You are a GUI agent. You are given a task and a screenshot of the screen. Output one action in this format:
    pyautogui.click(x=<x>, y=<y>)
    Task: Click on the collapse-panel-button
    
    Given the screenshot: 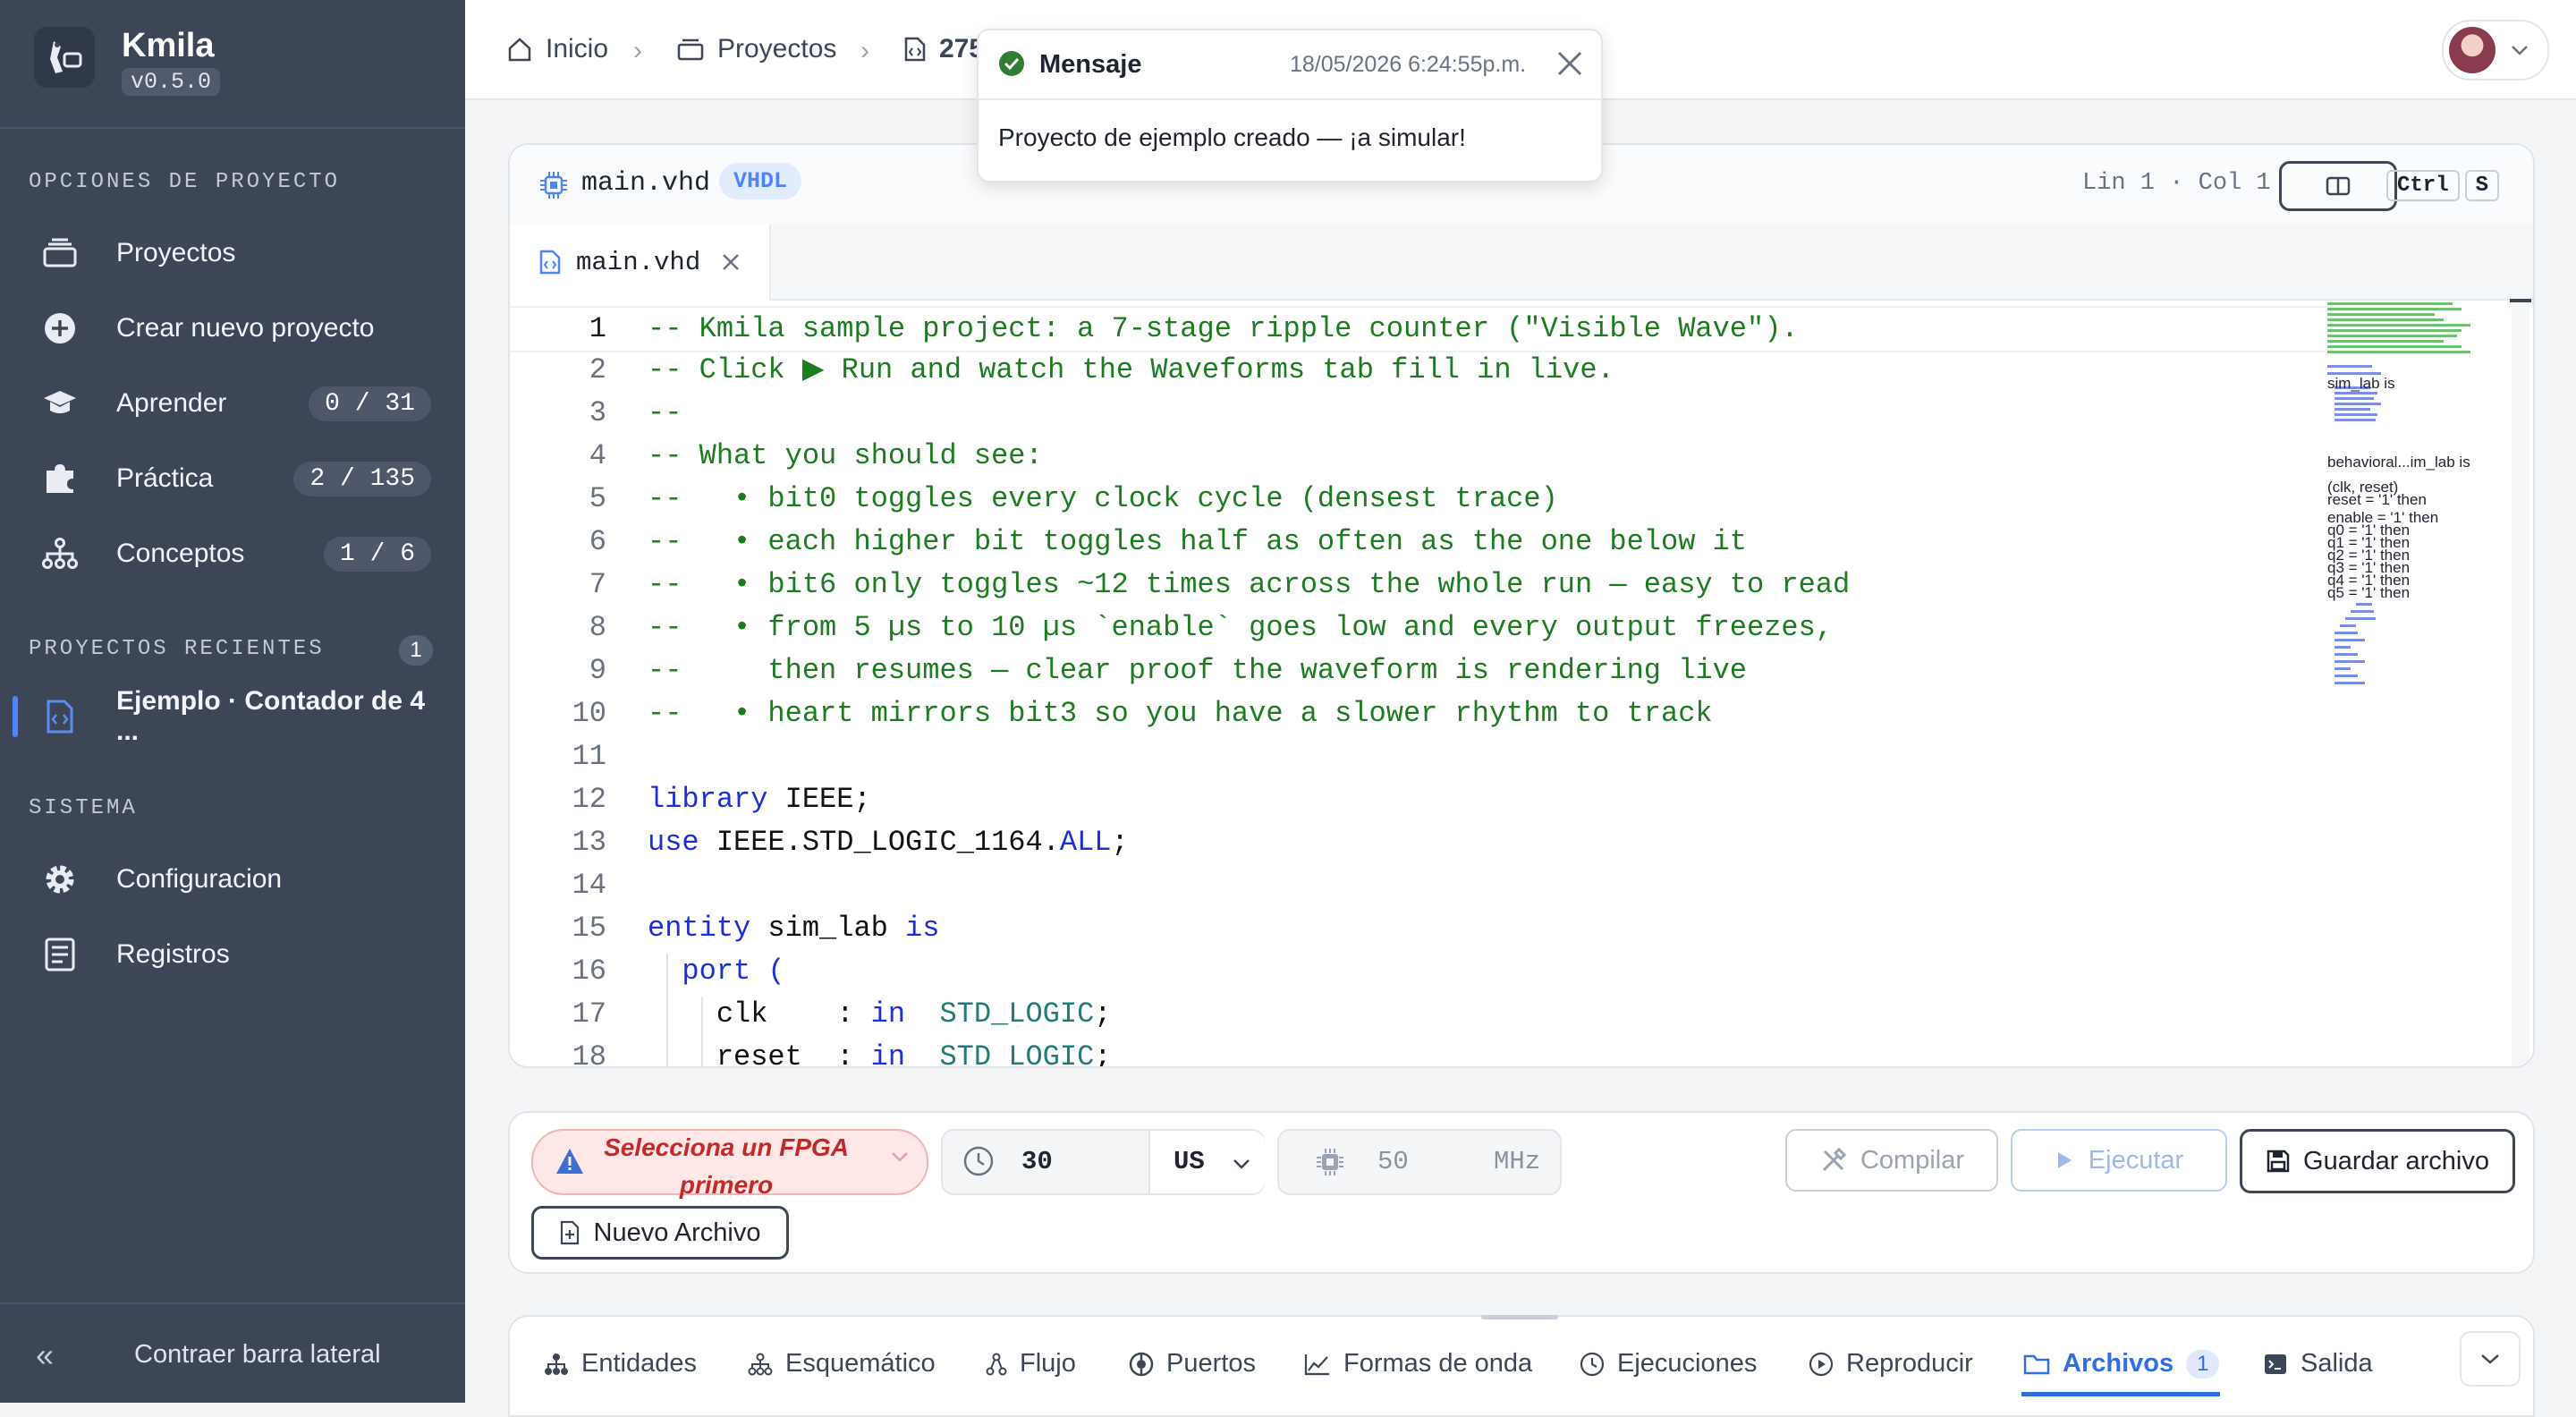 What is the action you would take?
    pyautogui.click(x=2490, y=1359)
    